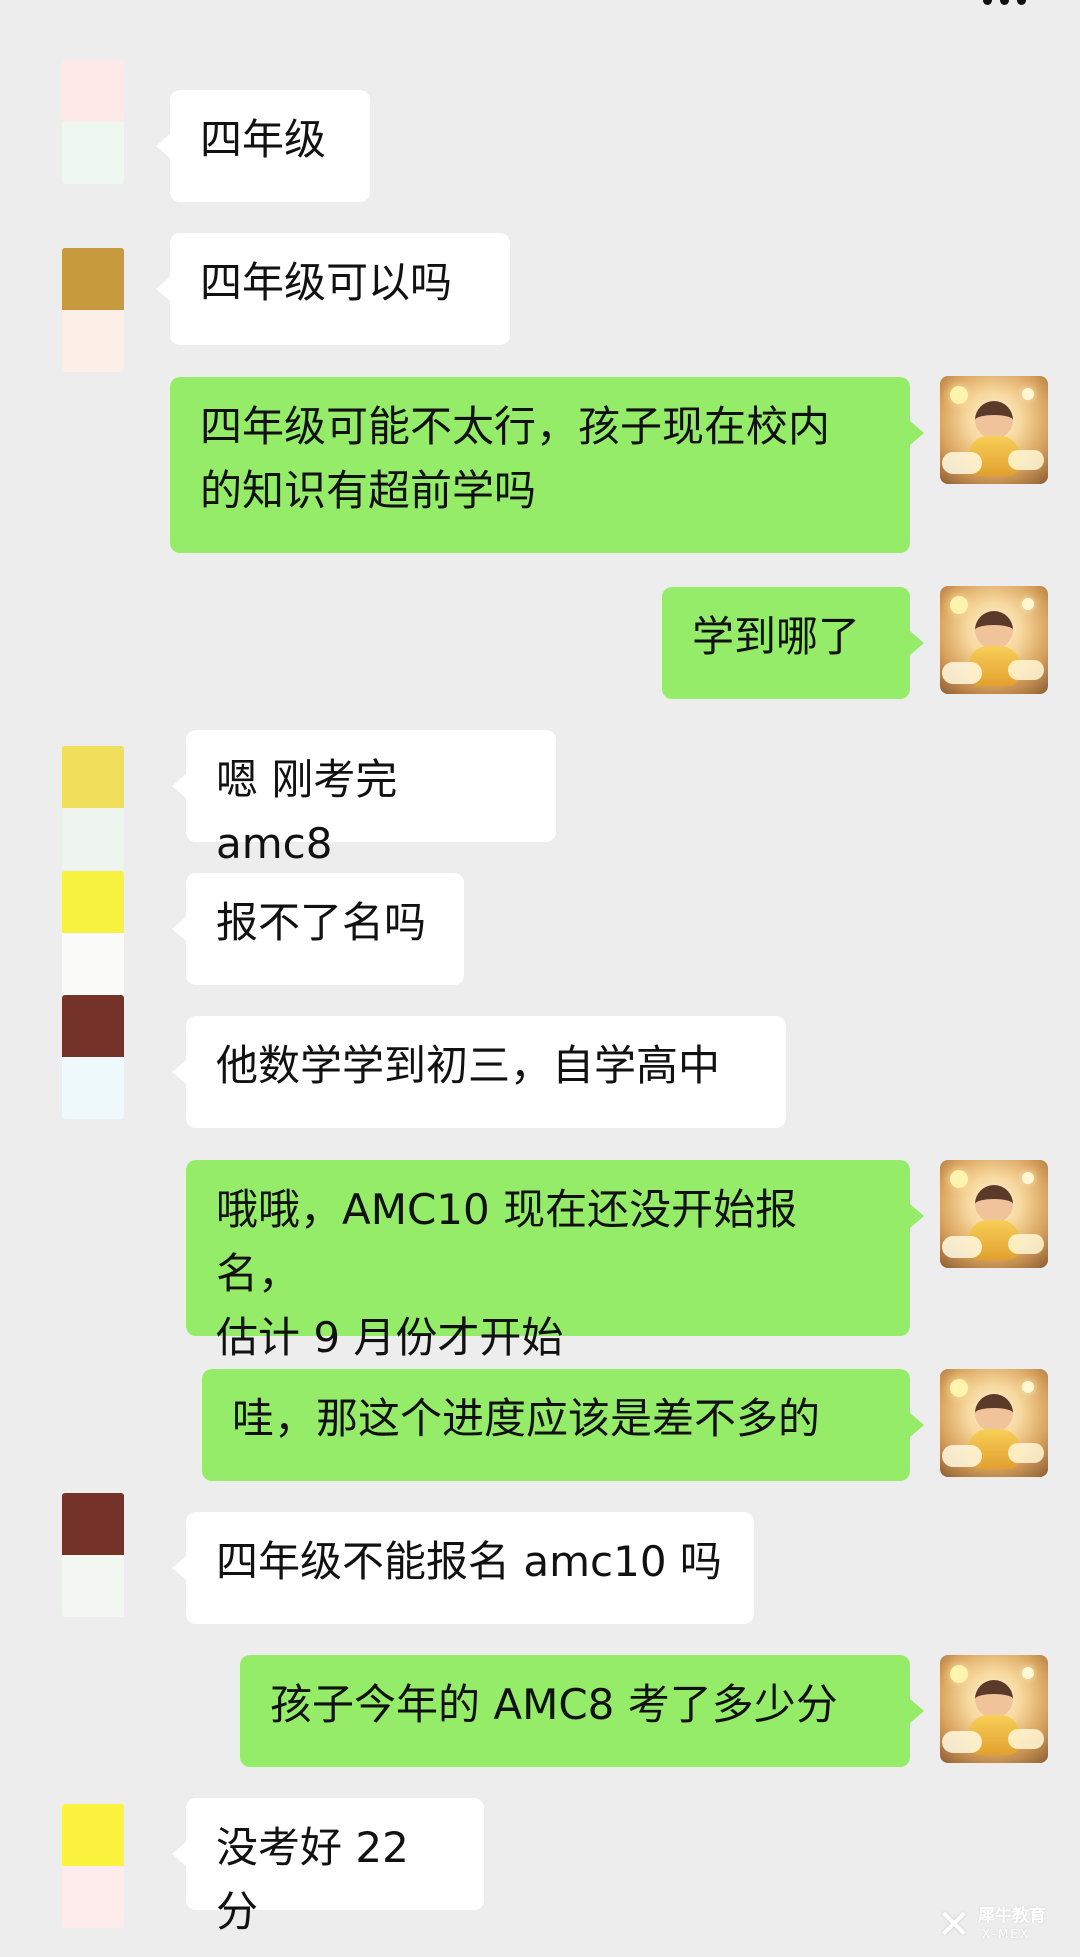  I want to click on message-bubble: 哦哦，AMC10 现在还没开始报名， 估计 9 月份才开始, so click(548, 1261).